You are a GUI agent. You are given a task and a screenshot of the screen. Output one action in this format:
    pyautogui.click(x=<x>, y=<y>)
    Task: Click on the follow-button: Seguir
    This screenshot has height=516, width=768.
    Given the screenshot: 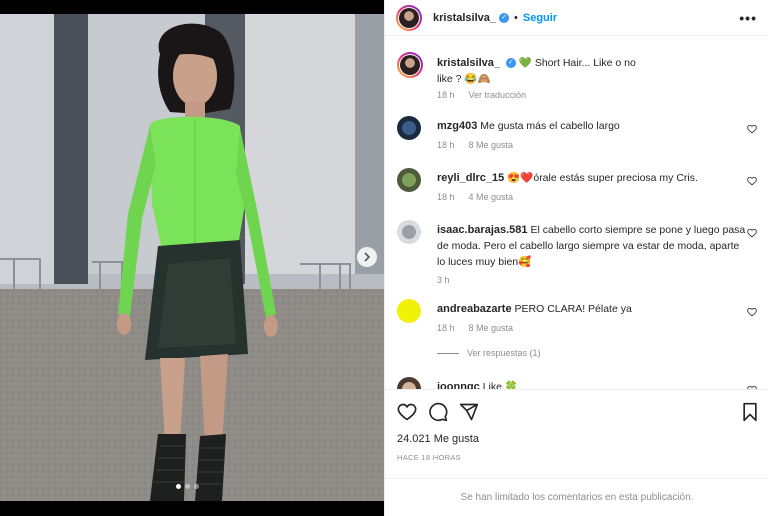 What is the action you would take?
    pyautogui.click(x=540, y=18)
    